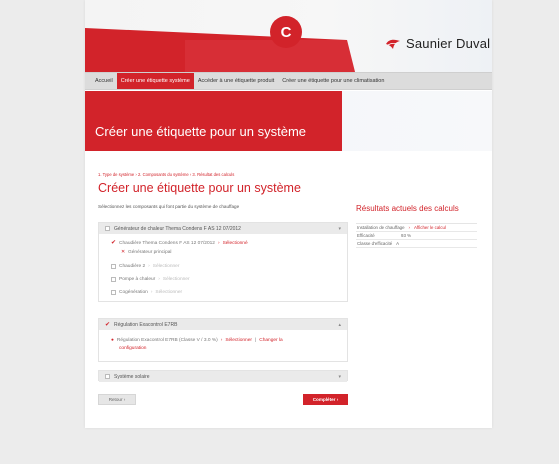  What do you see at coordinates (107, 228) in the screenshot?
I see `generator-checkbox` at bounding box center [107, 228].